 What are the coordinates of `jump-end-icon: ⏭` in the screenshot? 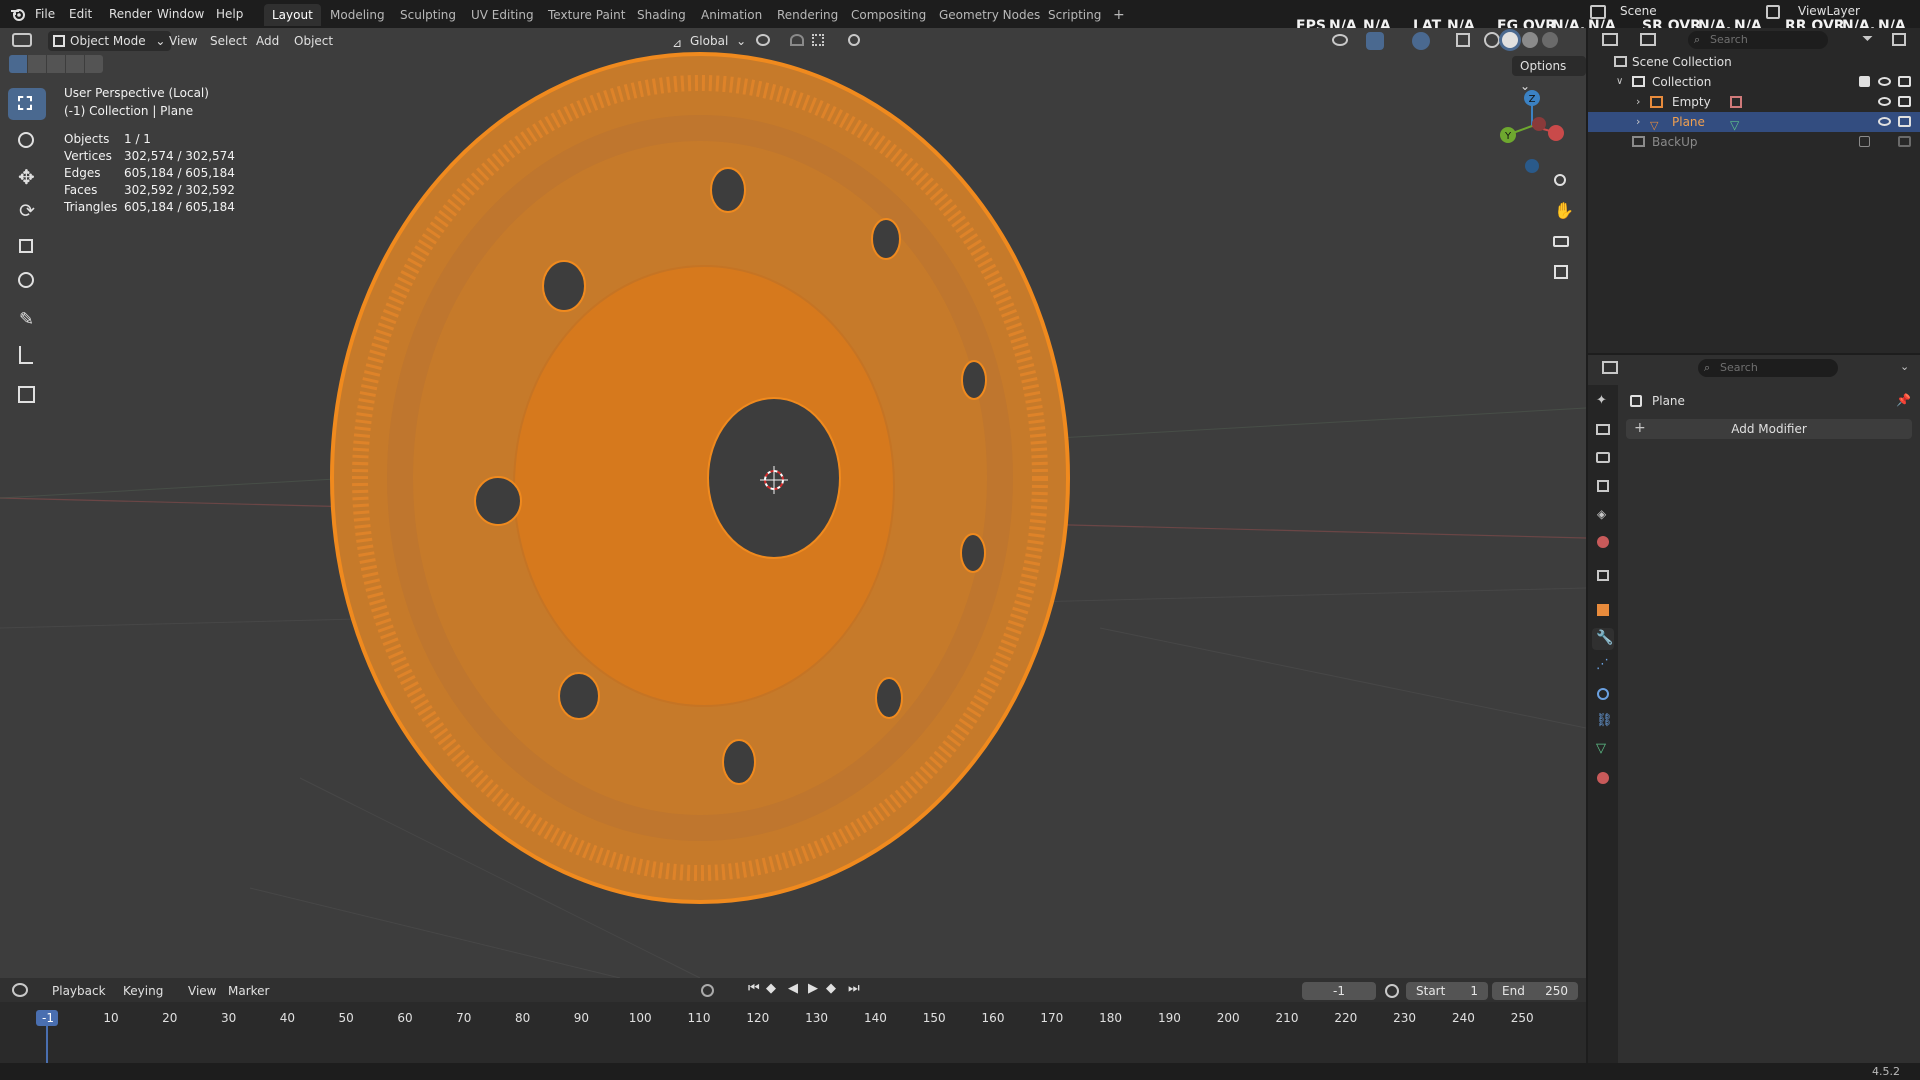 It's located at (854, 988).